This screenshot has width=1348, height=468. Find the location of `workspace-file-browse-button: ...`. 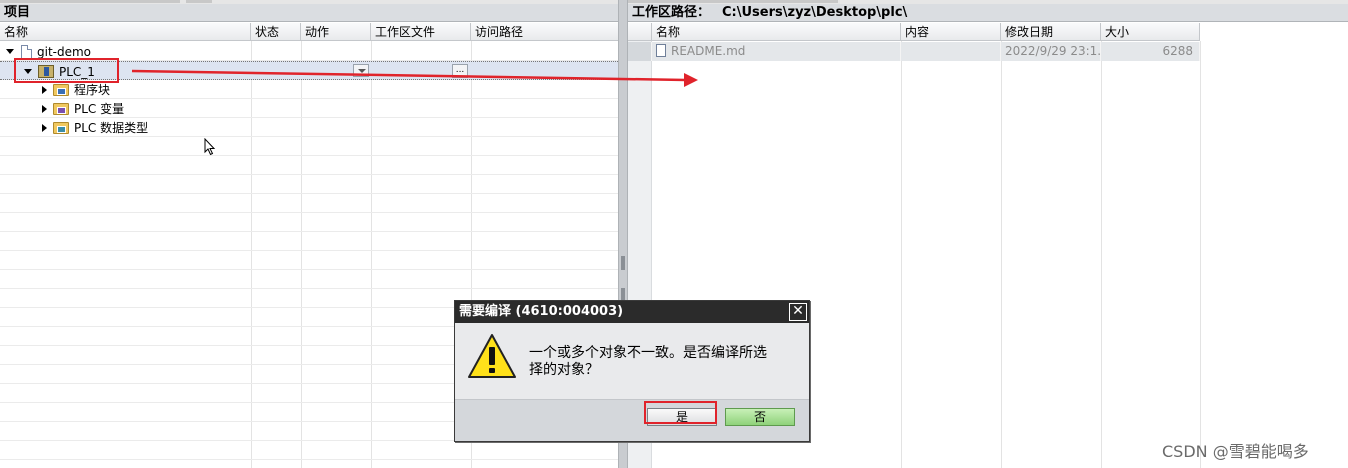

workspace-file-browse-button: ... is located at coordinates (460, 71).